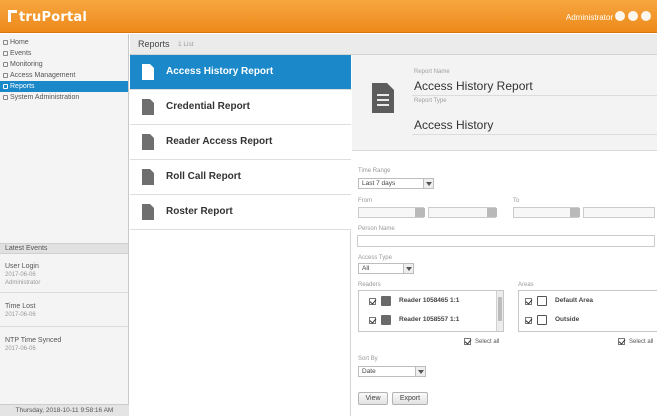  Describe the element at coordinates (431, 311) in the screenshot. I see `readers-list: Reader 1058465 1:1 Reader 1058557 1:1` at that location.